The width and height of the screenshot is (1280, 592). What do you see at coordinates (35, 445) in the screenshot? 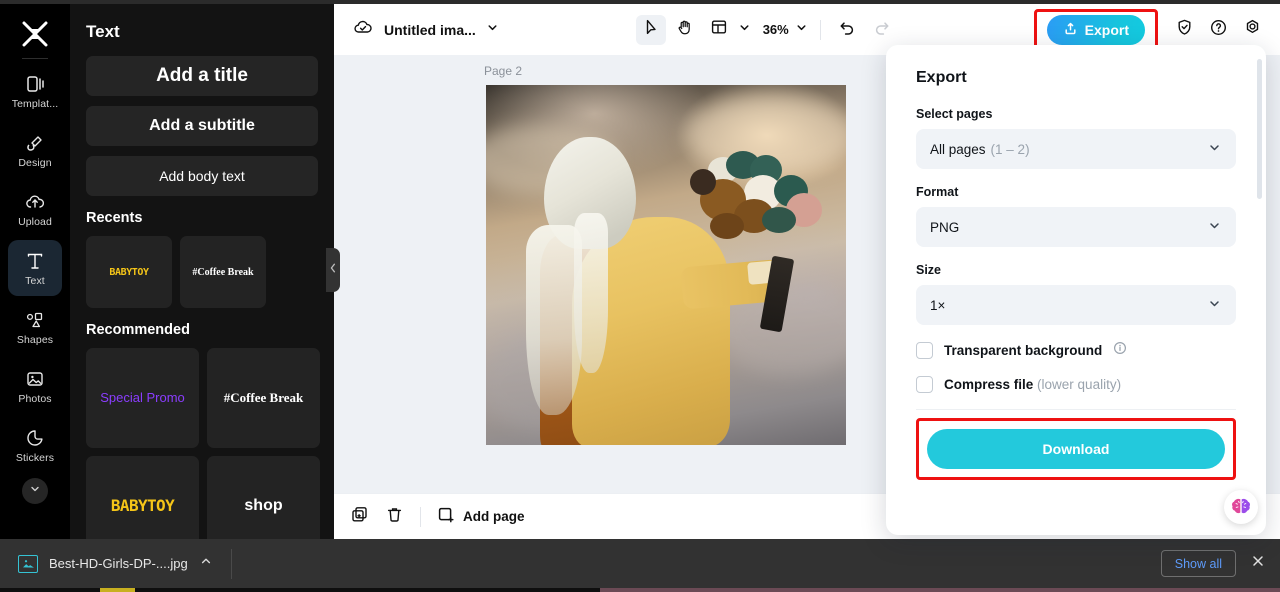
I see `sidebar-item-stickers: Stickers` at bounding box center [35, 445].